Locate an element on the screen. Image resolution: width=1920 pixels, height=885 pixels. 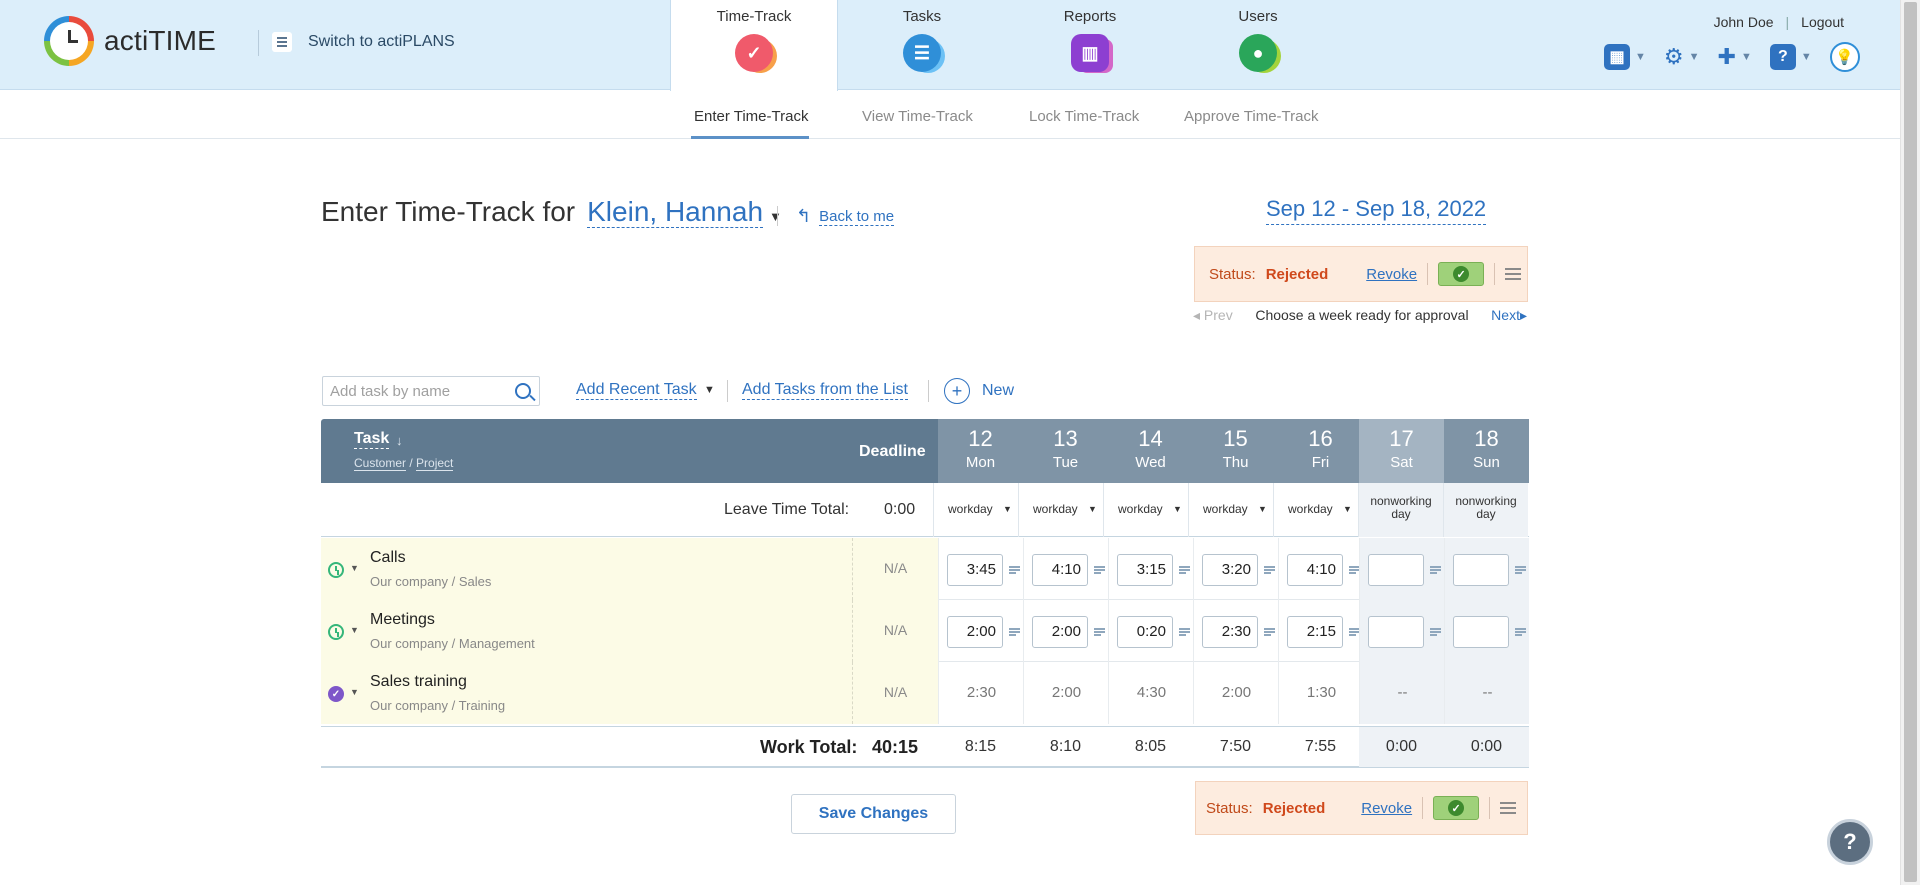
back-label: Back to me is located at coordinates (857, 216).